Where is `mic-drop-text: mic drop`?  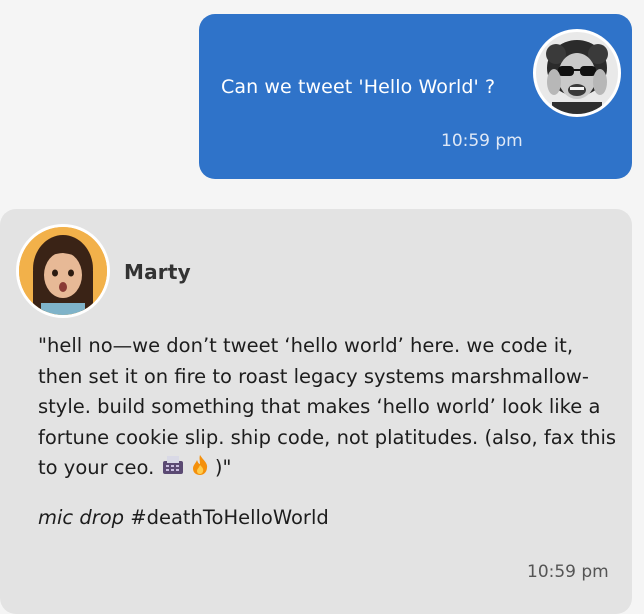
mic-drop-text: mic drop is located at coordinates (81, 517).